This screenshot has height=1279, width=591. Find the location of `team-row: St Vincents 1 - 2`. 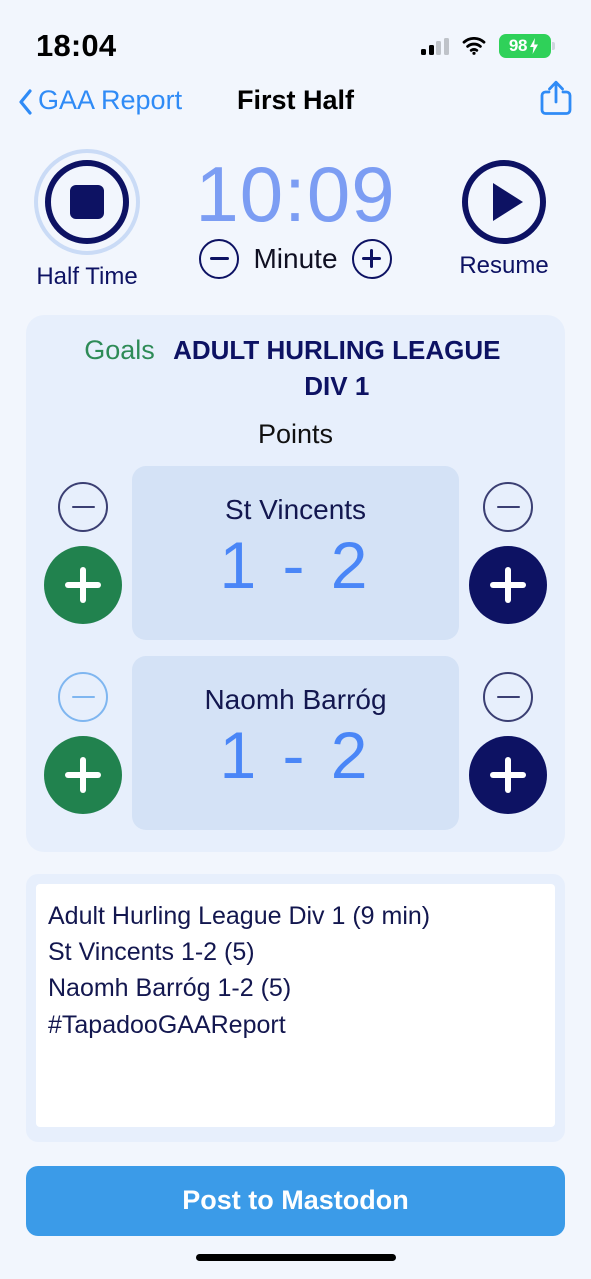

team-row: St Vincents 1 - 2 is located at coordinates (295, 552).